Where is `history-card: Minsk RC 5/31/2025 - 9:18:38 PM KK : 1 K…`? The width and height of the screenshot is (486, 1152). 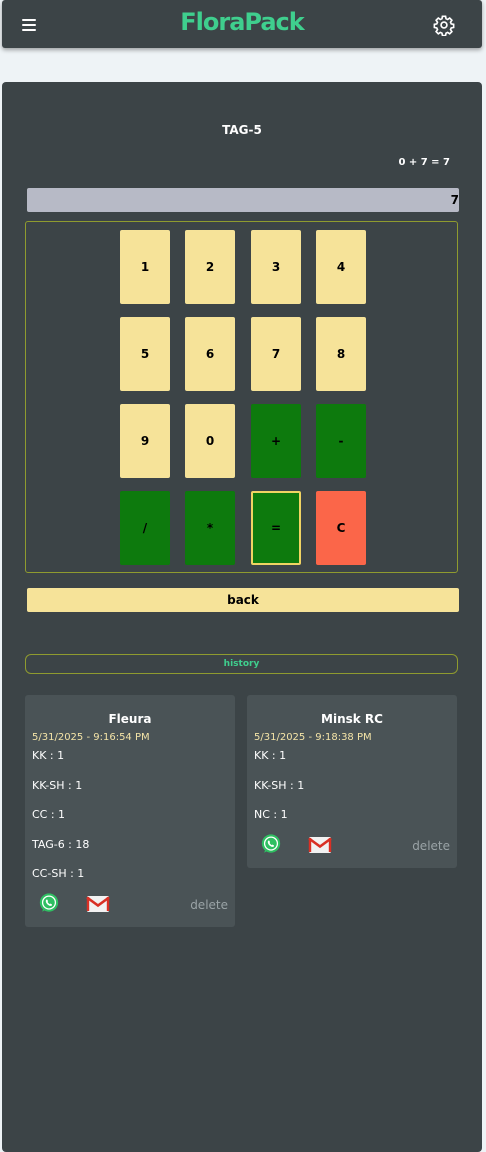
history-card: Minsk RC 5/31/2025 - 9:18:38 PM KK : 1 K… is located at coordinates (352, 781).